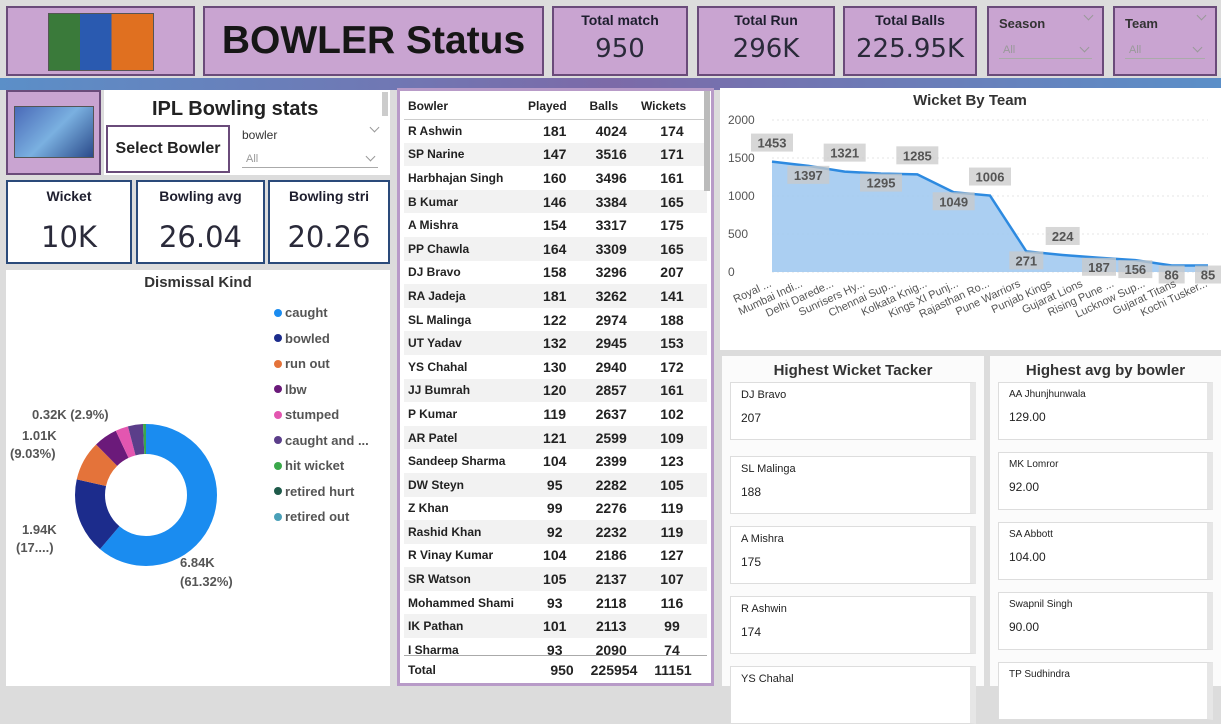  Describe the element at coordinates (672, 555) in the screenshot. I see `cell-wickets: 127` at that location.